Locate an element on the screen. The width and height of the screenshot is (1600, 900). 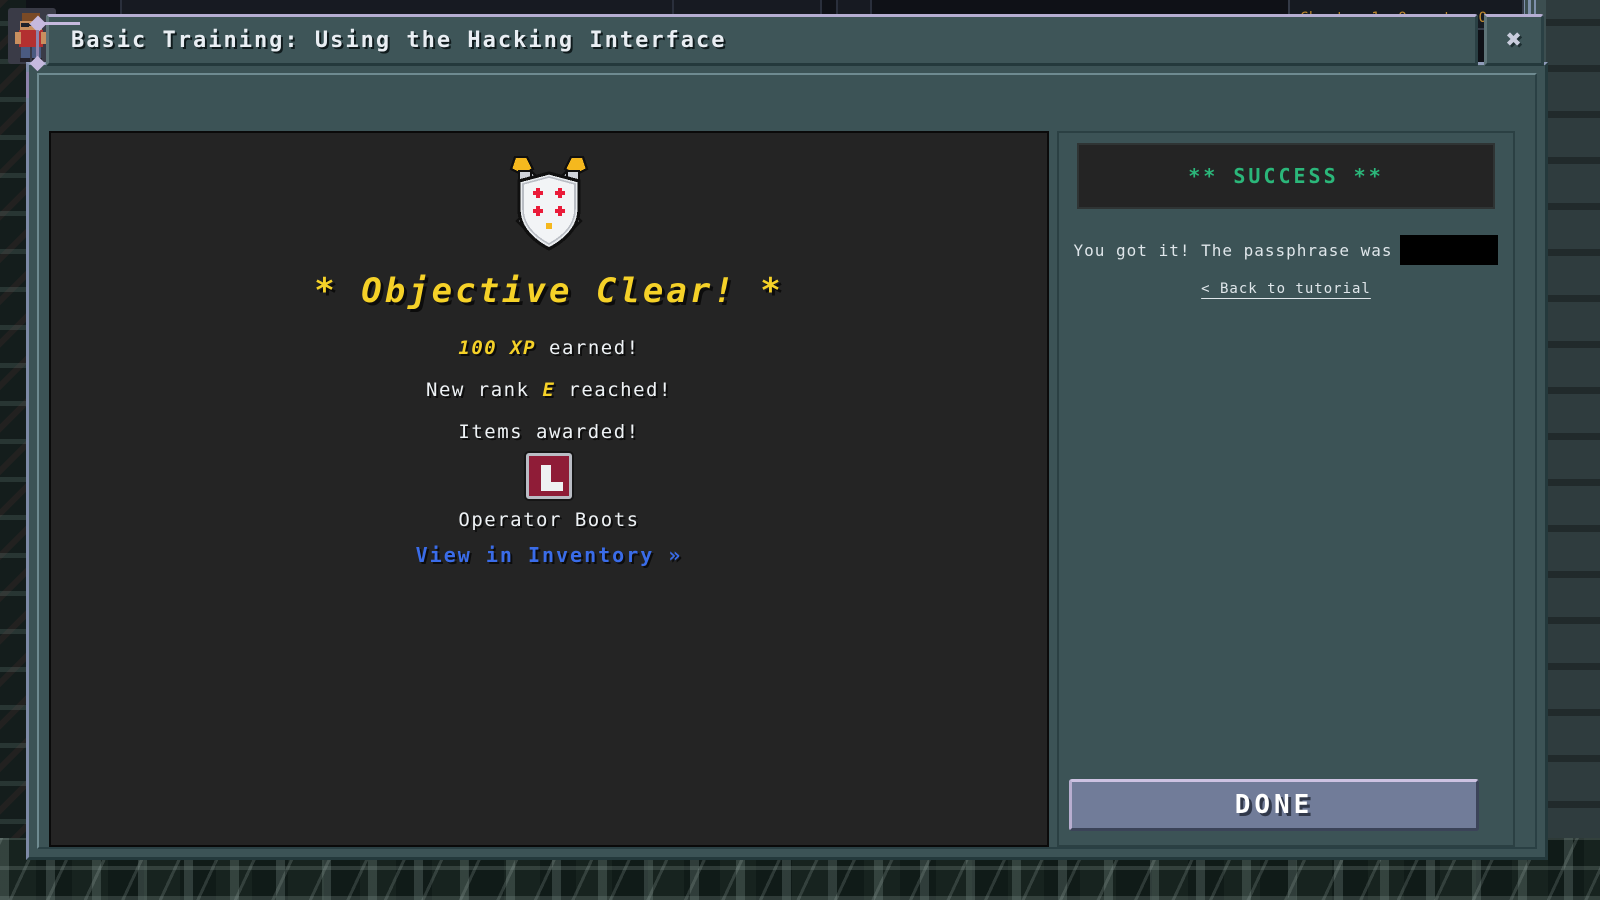
passphrase-redacted-value is located at coordinates (1449, 250).